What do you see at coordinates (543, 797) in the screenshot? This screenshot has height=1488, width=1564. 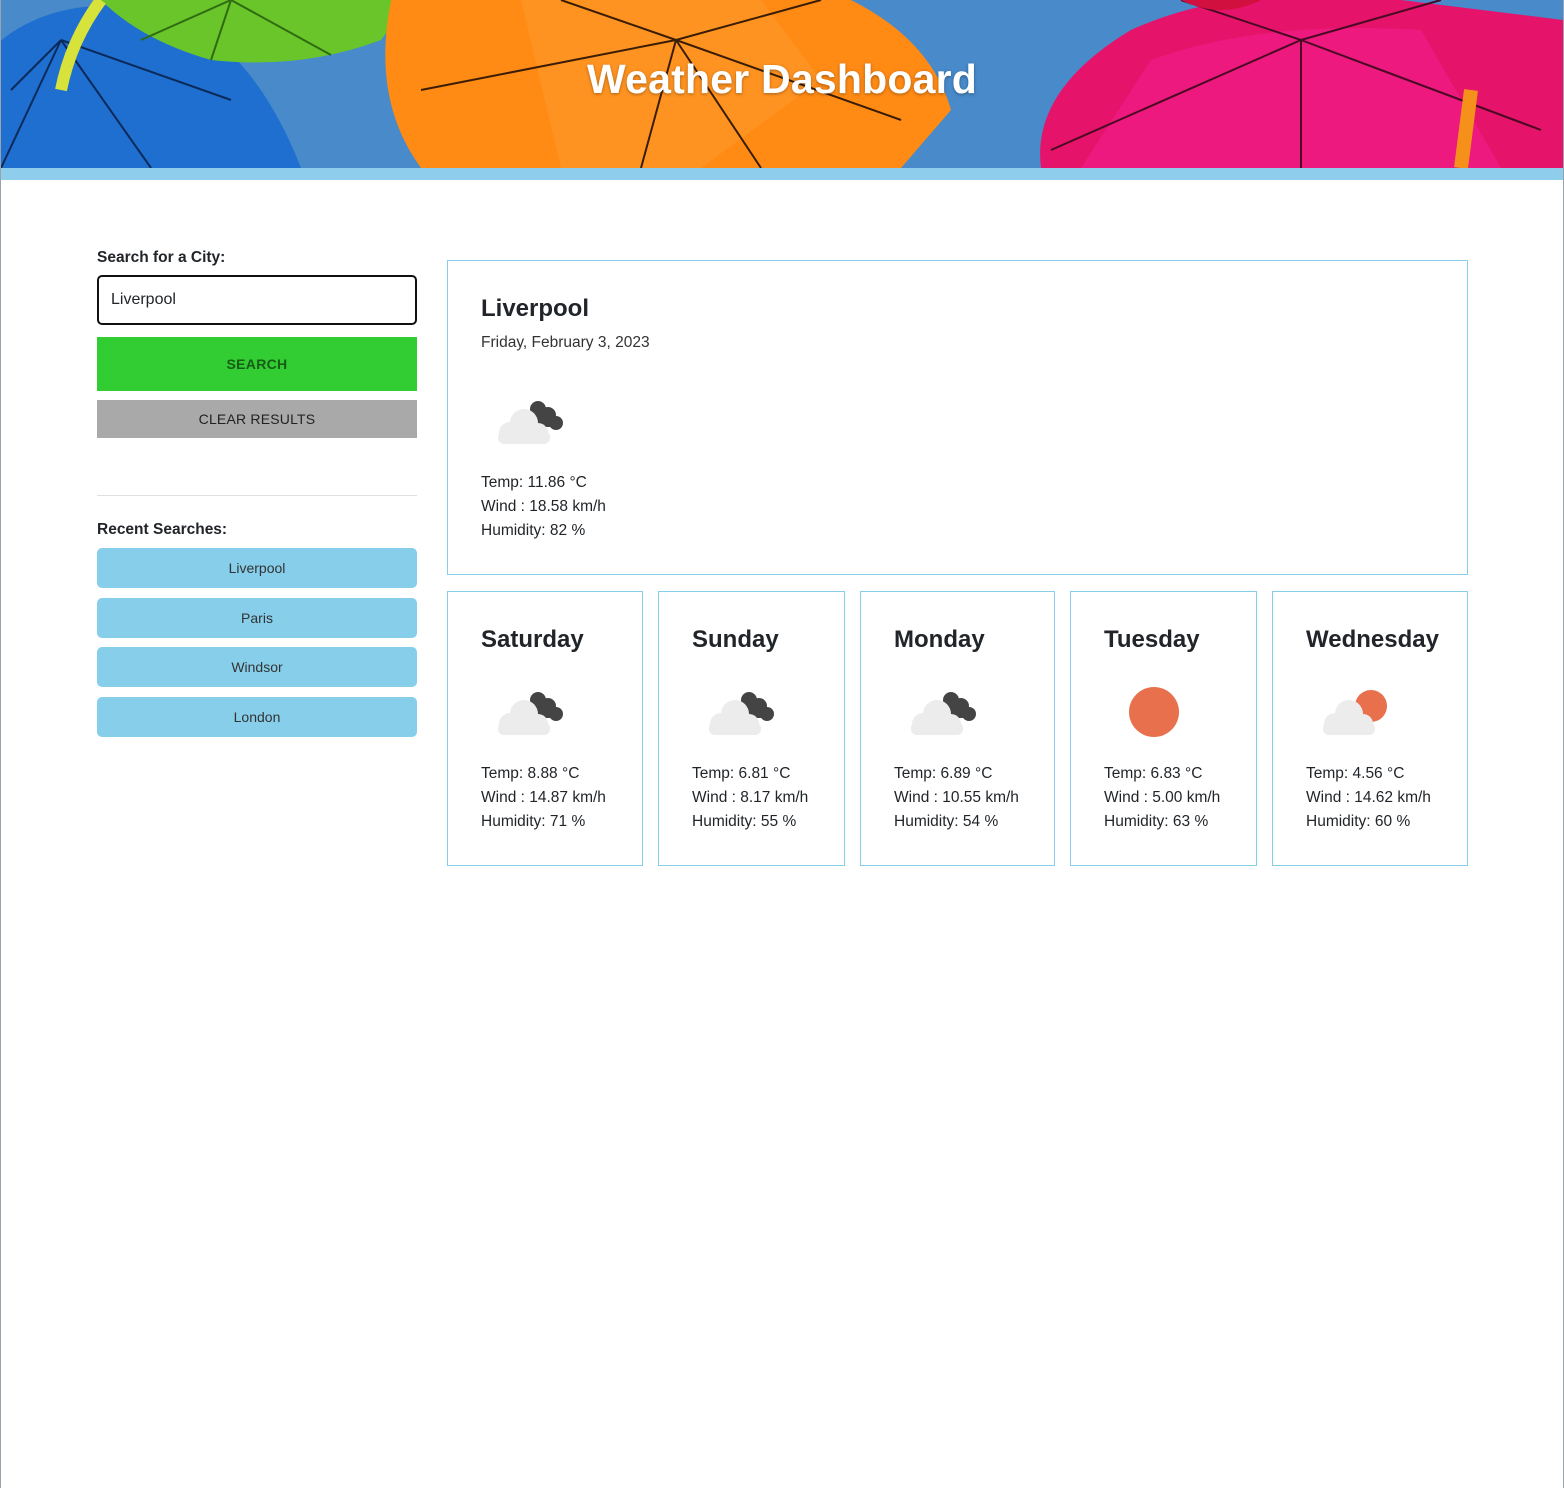 I see `forecast-wind: Wind : 14.87 km/h` at bounding box center [543, 797].